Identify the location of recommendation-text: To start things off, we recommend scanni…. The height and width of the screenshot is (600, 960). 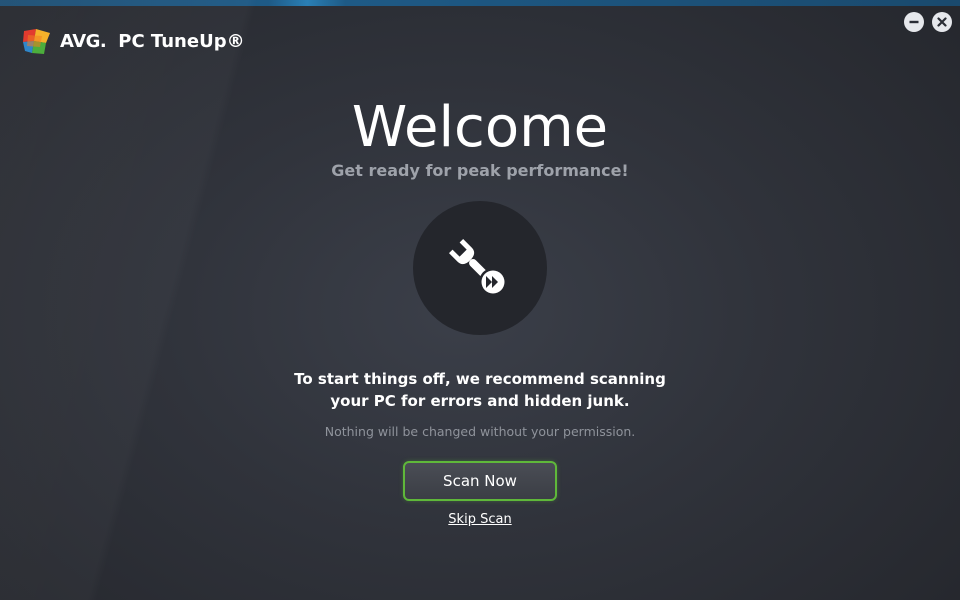
(480, 390).